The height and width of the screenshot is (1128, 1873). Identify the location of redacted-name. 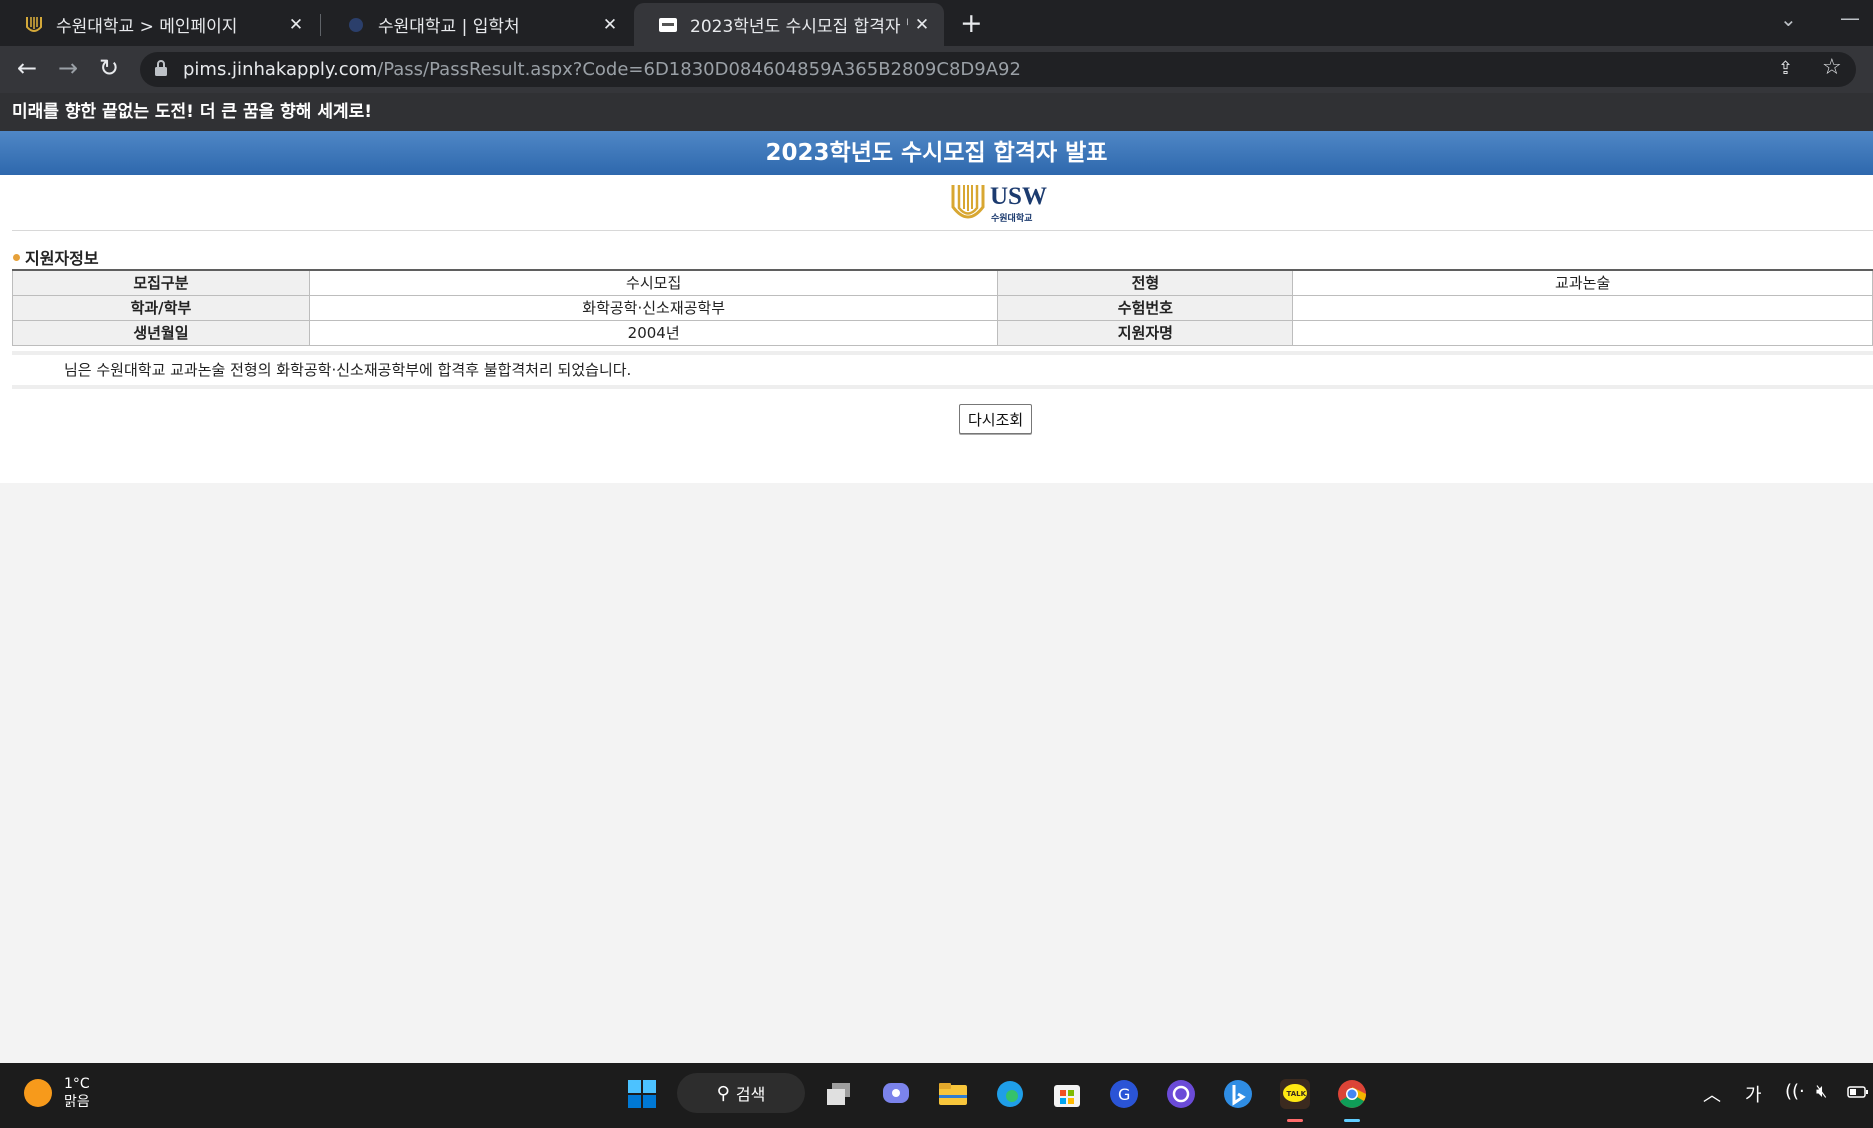
(38, 371).